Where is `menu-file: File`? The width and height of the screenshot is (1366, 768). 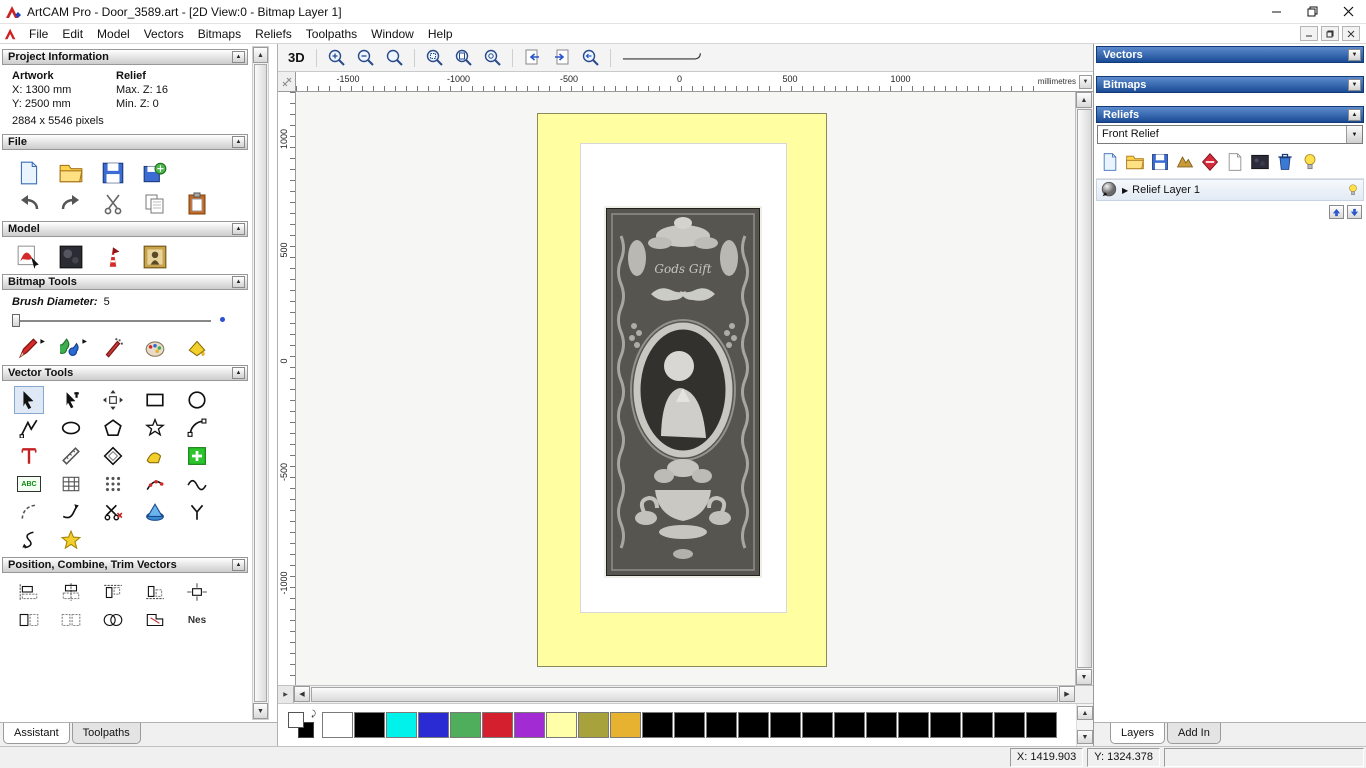 menu-file: File is located at coordinates (38, 34).